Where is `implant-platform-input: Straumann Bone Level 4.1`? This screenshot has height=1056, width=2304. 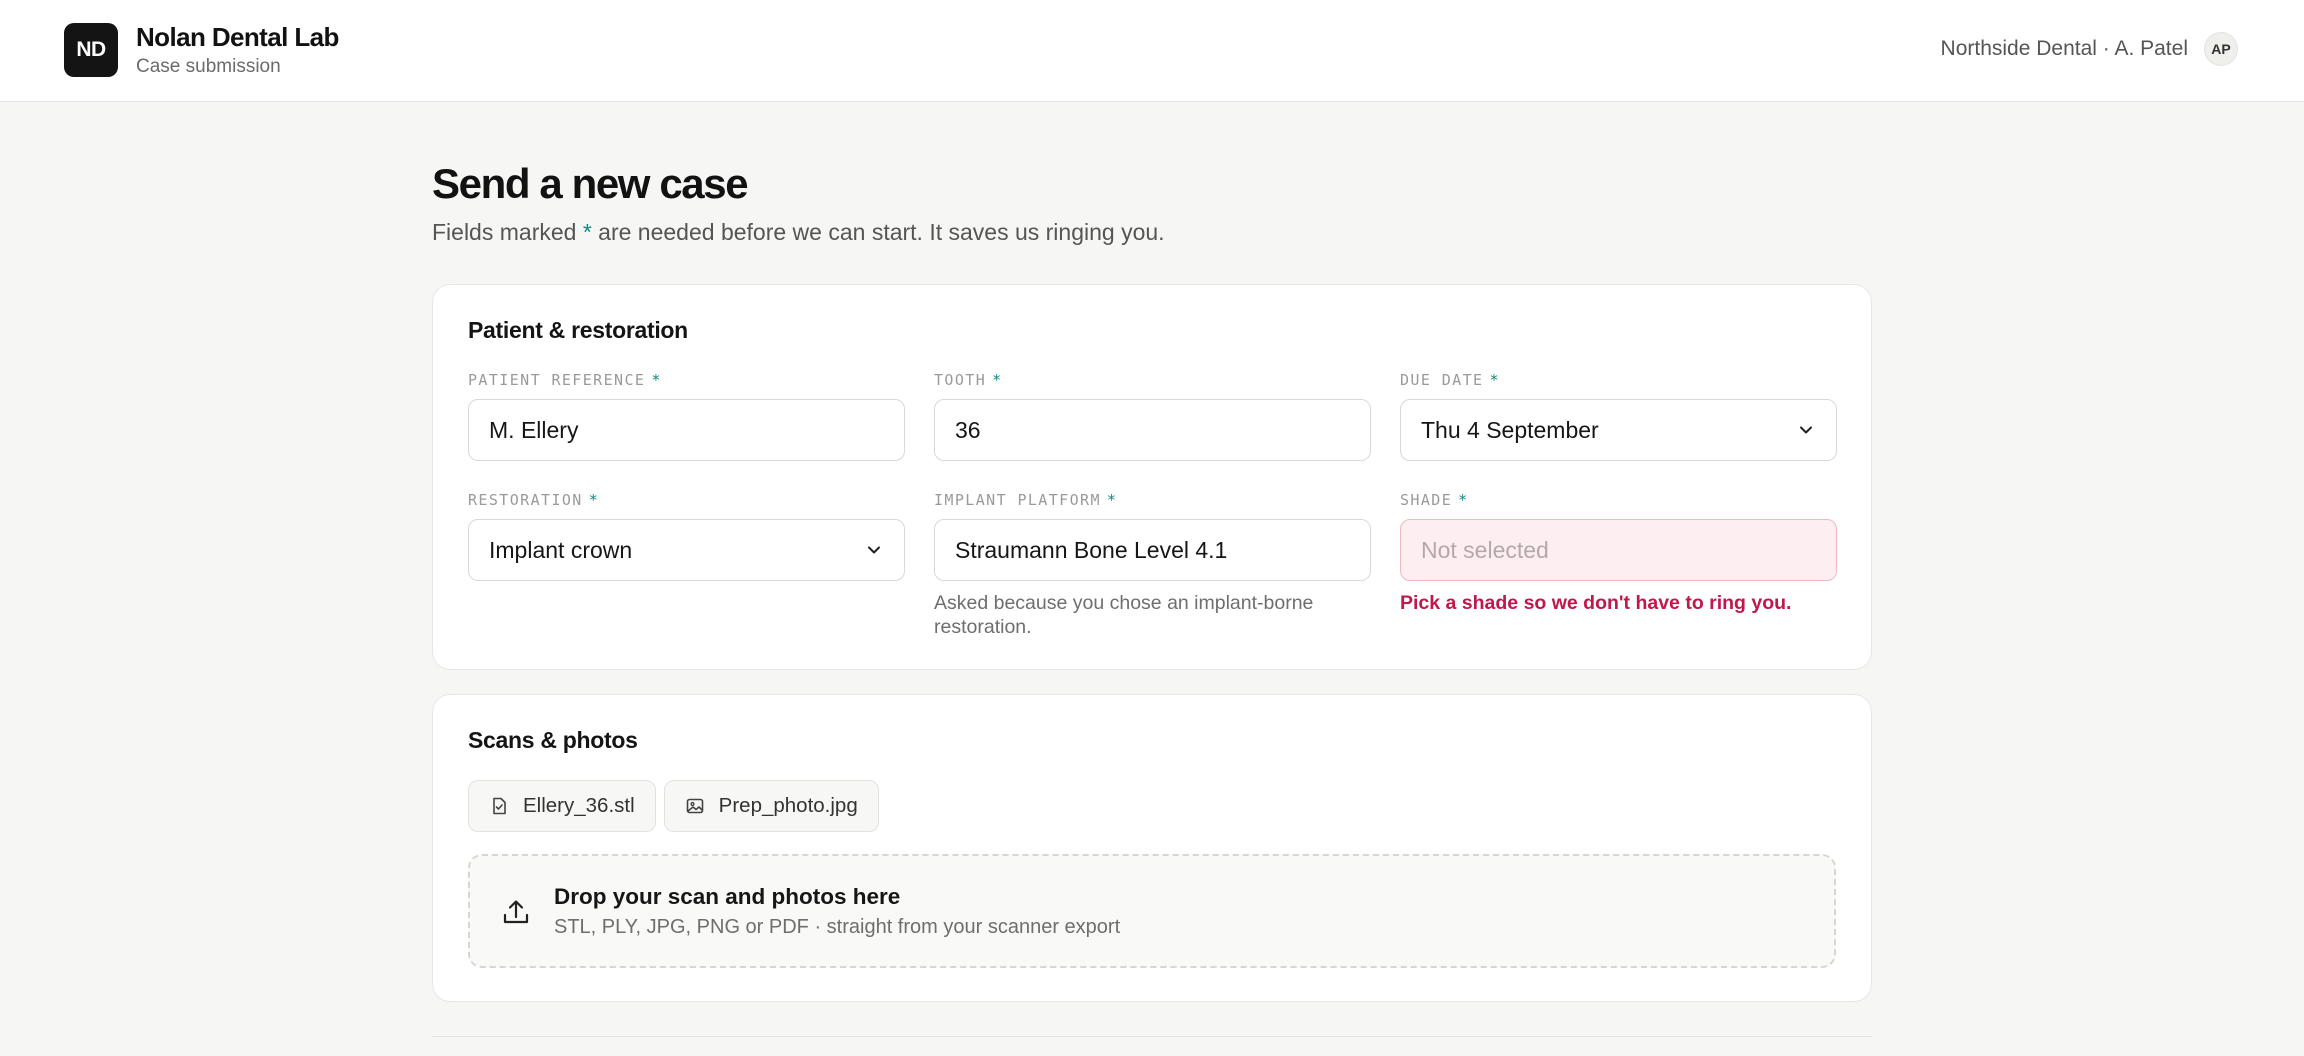
implant-platform-input: Straumann Bone Level 4.1 is located at coordinates (1152, 550).